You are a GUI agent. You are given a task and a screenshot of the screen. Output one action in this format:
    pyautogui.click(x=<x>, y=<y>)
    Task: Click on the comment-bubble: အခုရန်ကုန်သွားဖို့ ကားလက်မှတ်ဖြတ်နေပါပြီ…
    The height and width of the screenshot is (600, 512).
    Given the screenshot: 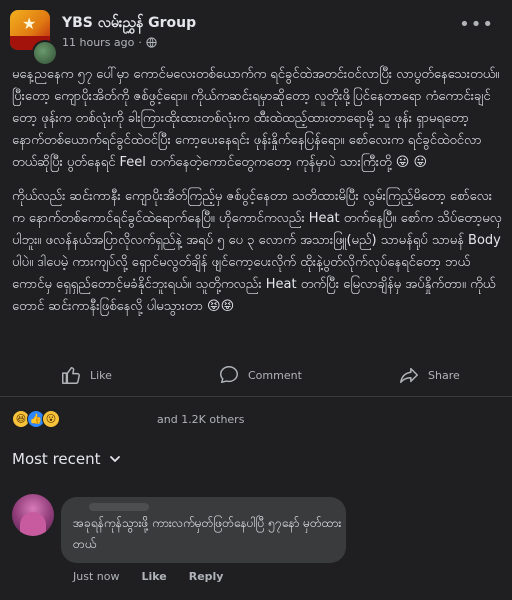 What is the action you would take?
    pyautogui.click(x=203, y=530)
    